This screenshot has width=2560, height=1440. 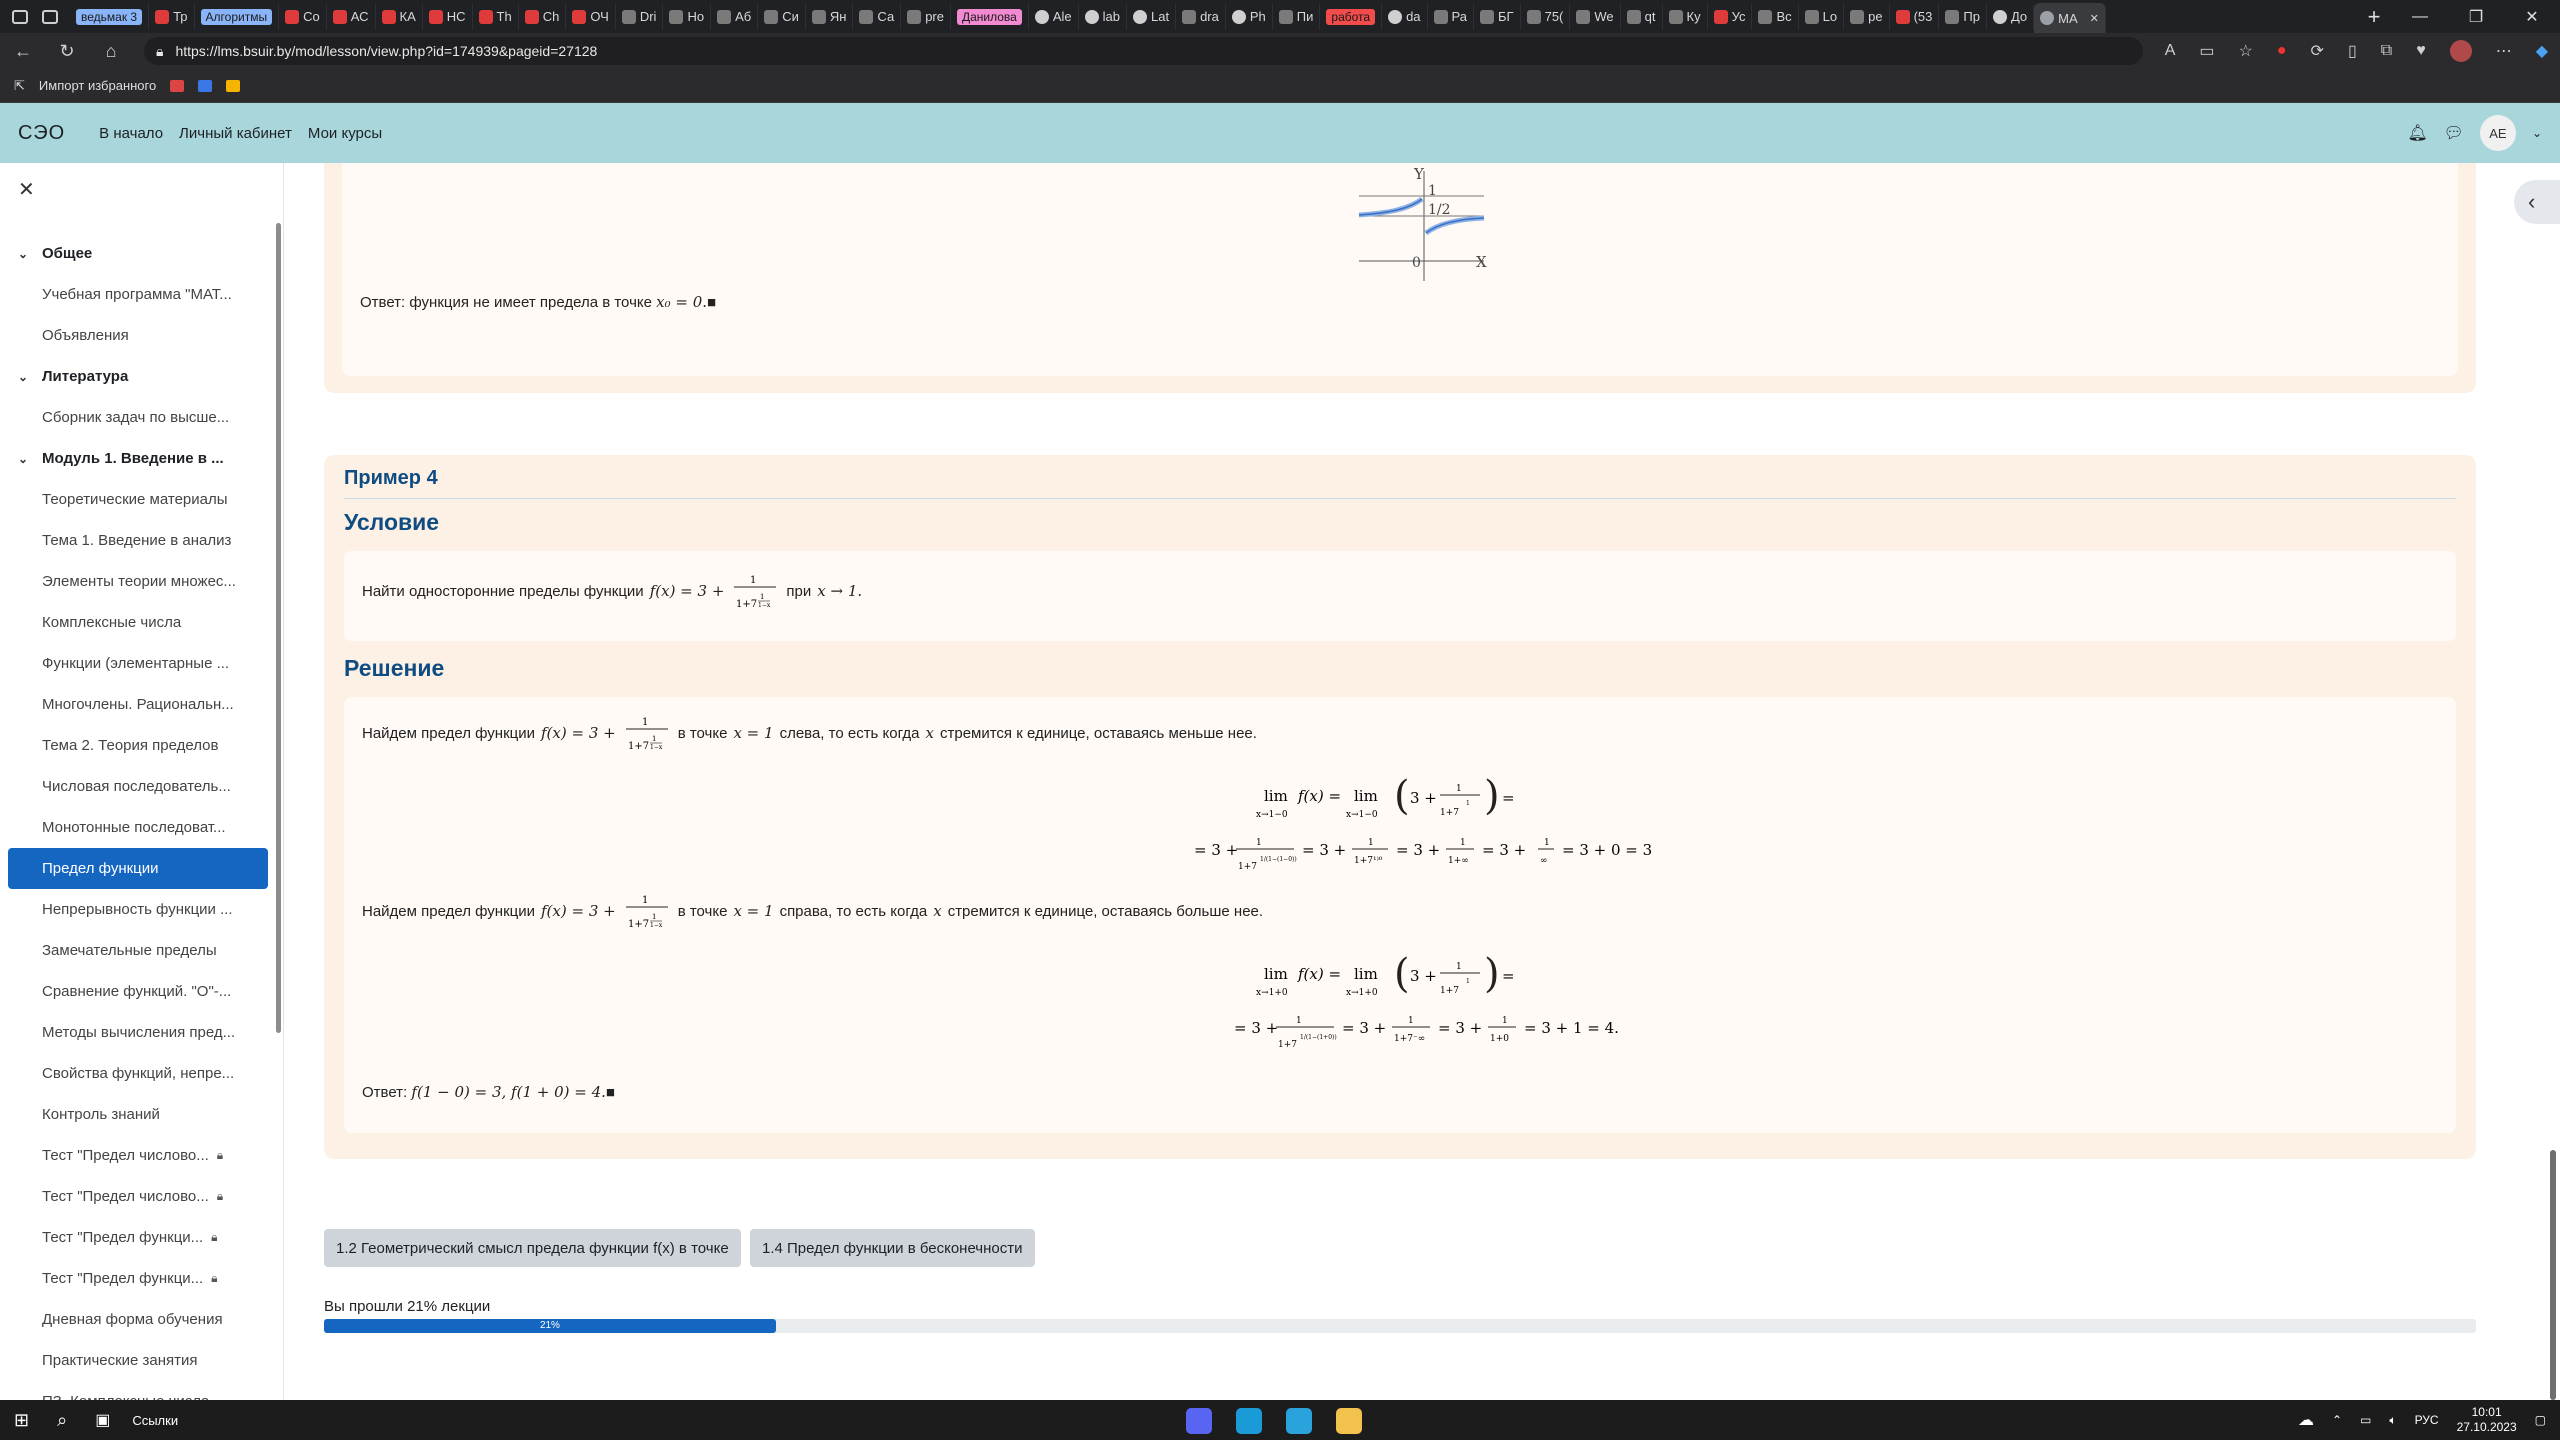 I want to click on user-avatar: AE, so click(x=2497, y=133).